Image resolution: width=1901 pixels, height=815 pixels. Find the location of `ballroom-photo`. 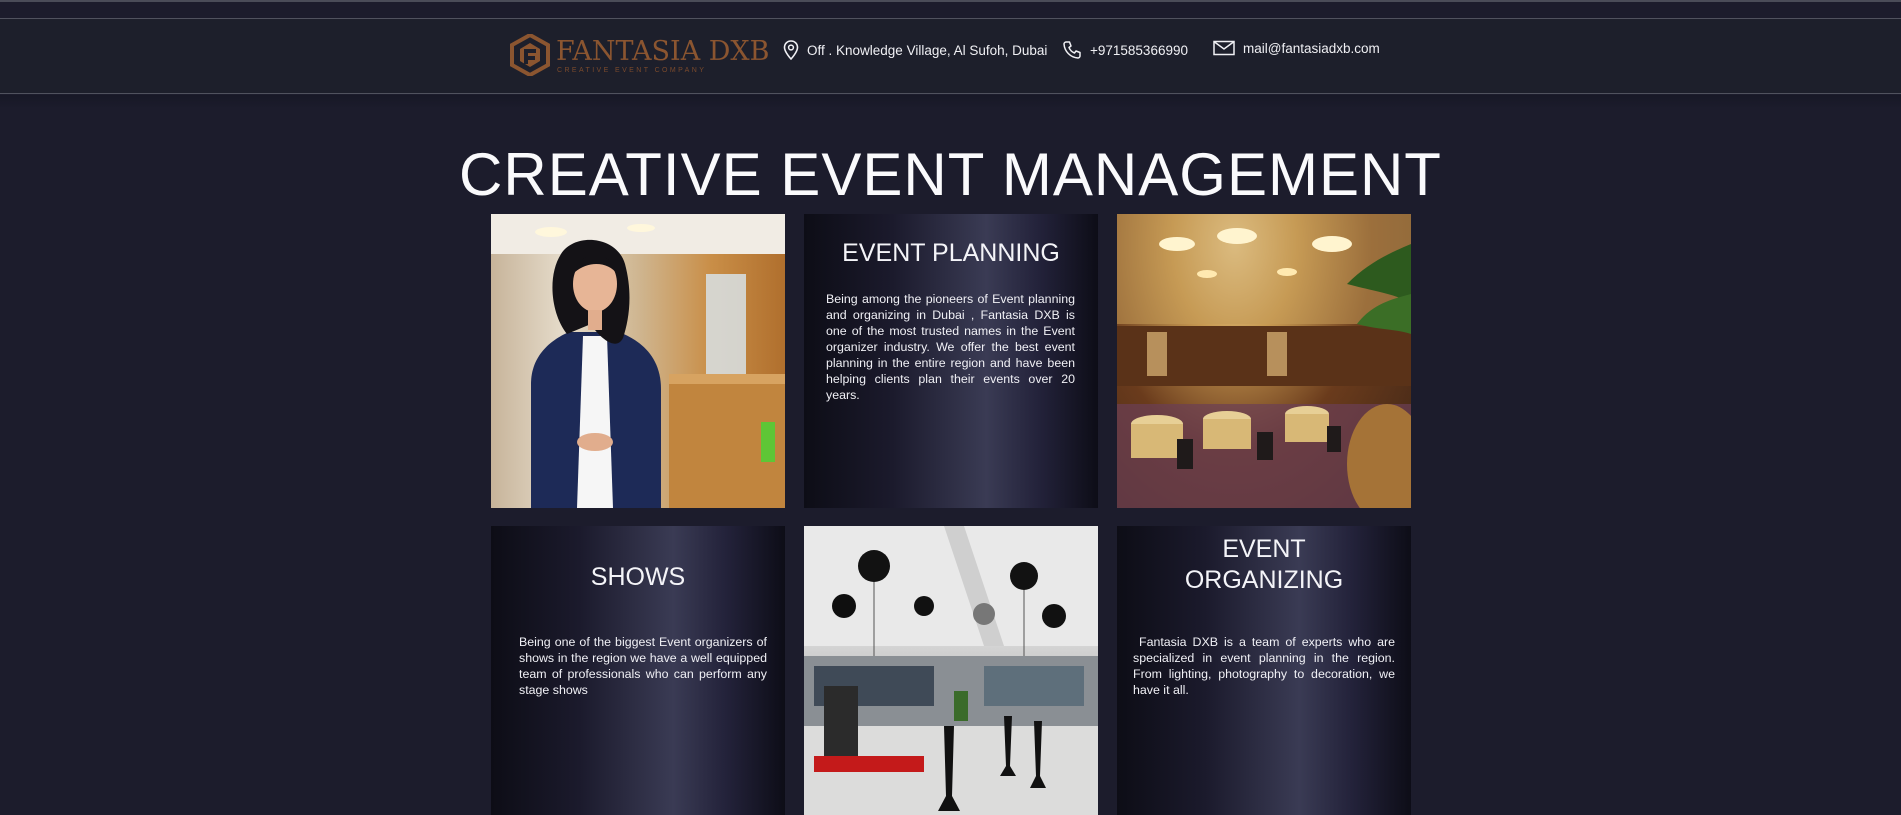

ballroom-photo is located at coordinates (1264, 361).